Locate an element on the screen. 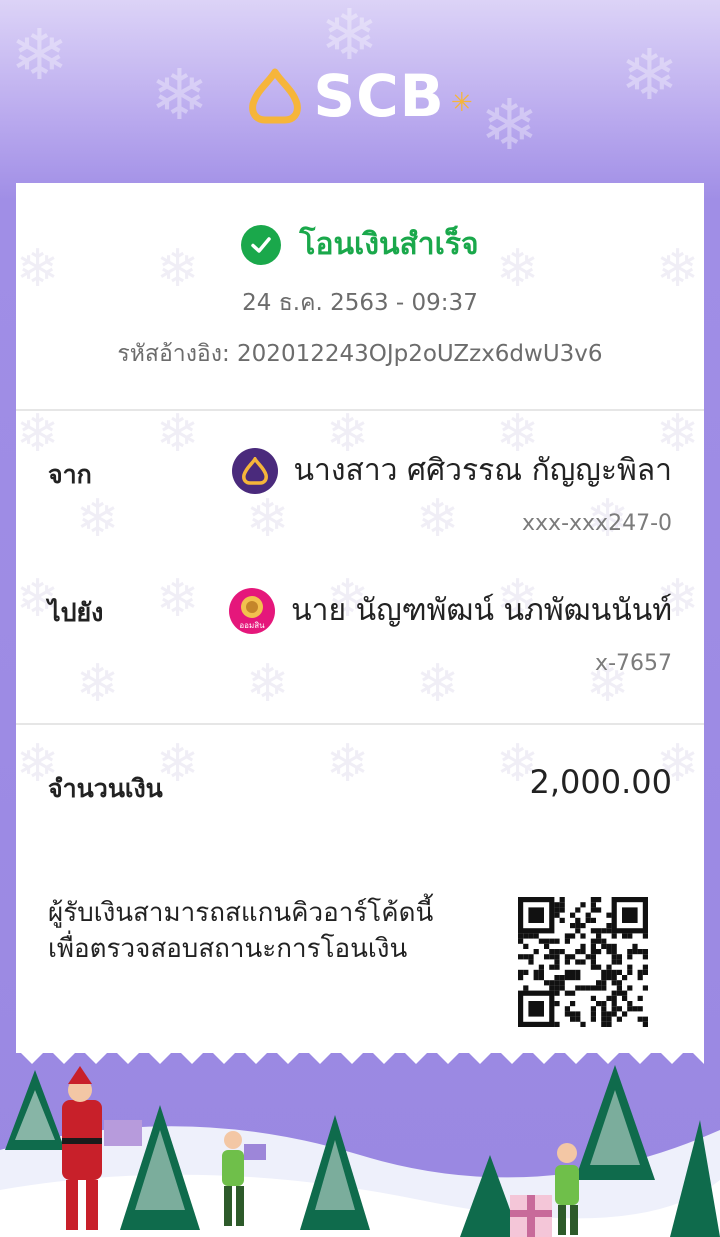 This screenshot has width=720, height=1237. scb-logo: SCB ✳ is located at coordinates (360, 96).